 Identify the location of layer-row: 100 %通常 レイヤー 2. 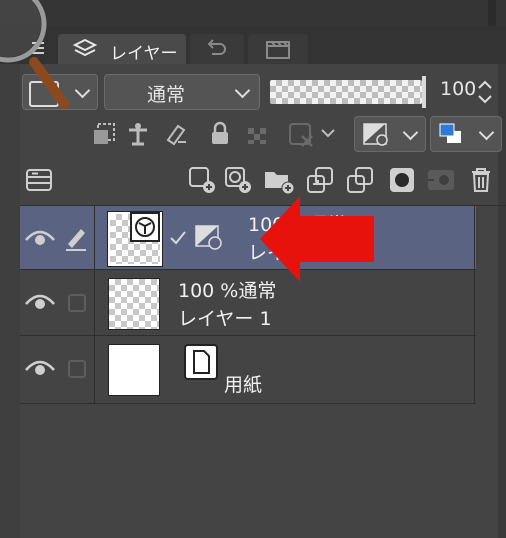
(248, 238).